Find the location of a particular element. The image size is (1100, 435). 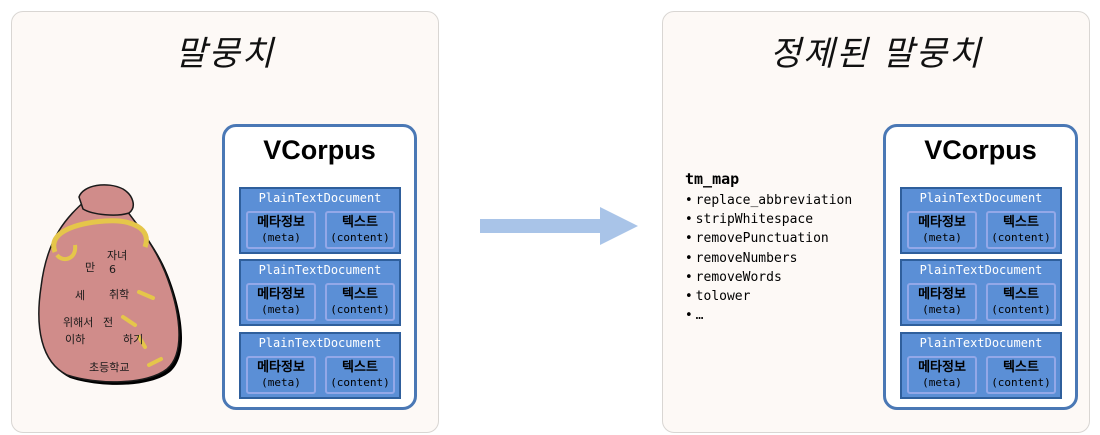

raw-corpus-title: 말뭉치 is located at coordinates (225, 54).